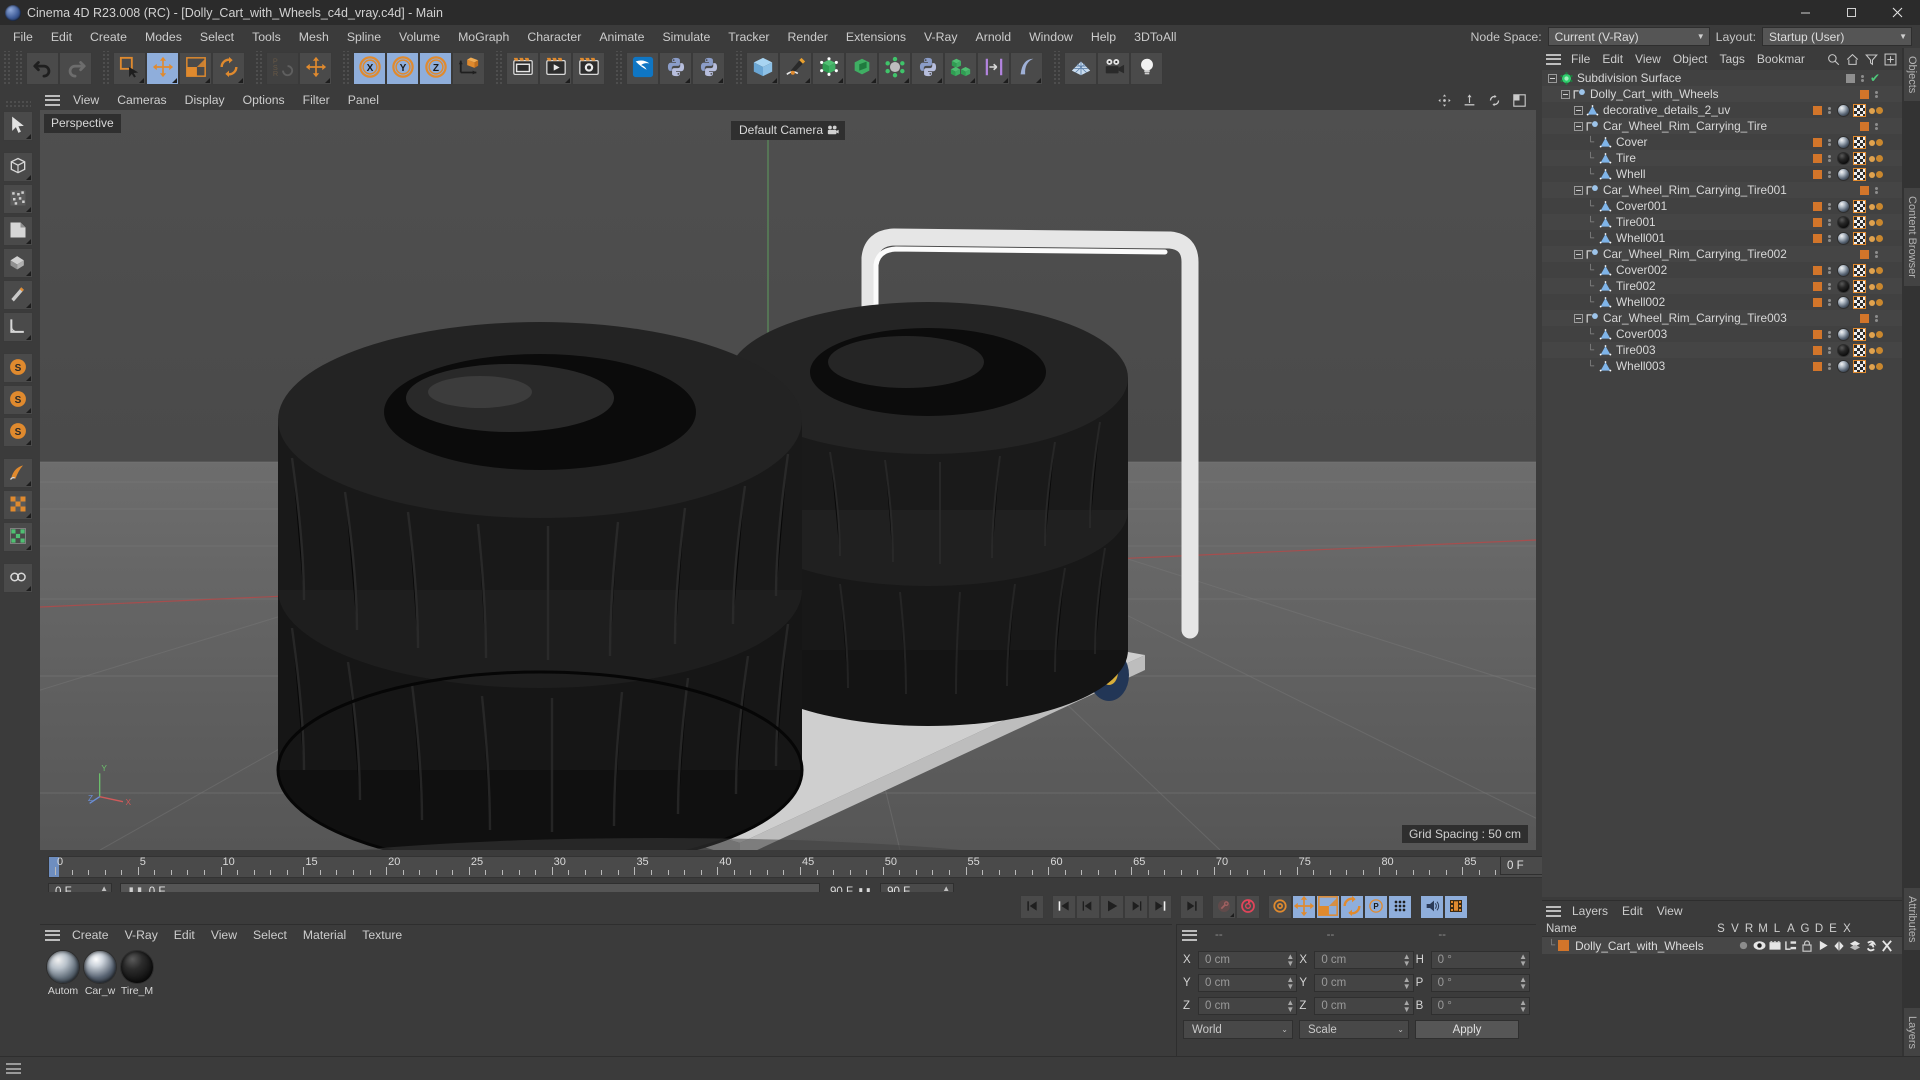 The image size is (1920, 1080). What do you see at coordinates (1494, 100) in the screenshot?
I see `rotate-viewport-icon` at bounding box center [1494, 100].